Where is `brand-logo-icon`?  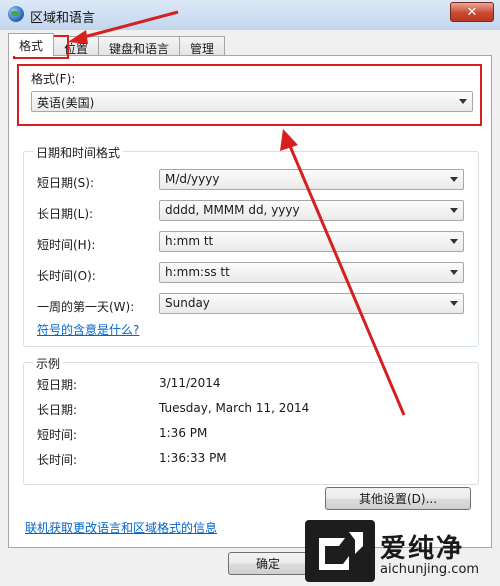
brand-logo-icon is located at coordinates (340, 551).